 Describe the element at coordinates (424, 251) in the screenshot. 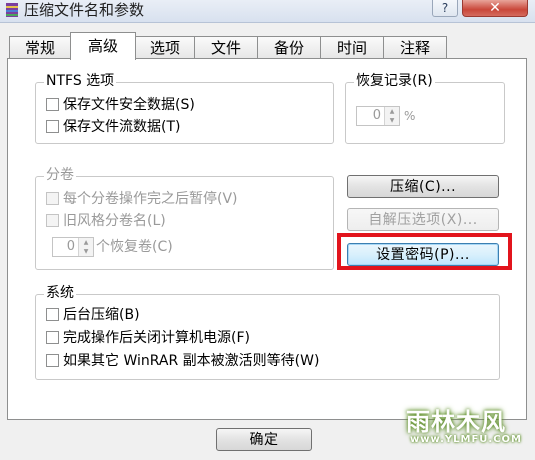

I see `password-button-highlight` at that location.